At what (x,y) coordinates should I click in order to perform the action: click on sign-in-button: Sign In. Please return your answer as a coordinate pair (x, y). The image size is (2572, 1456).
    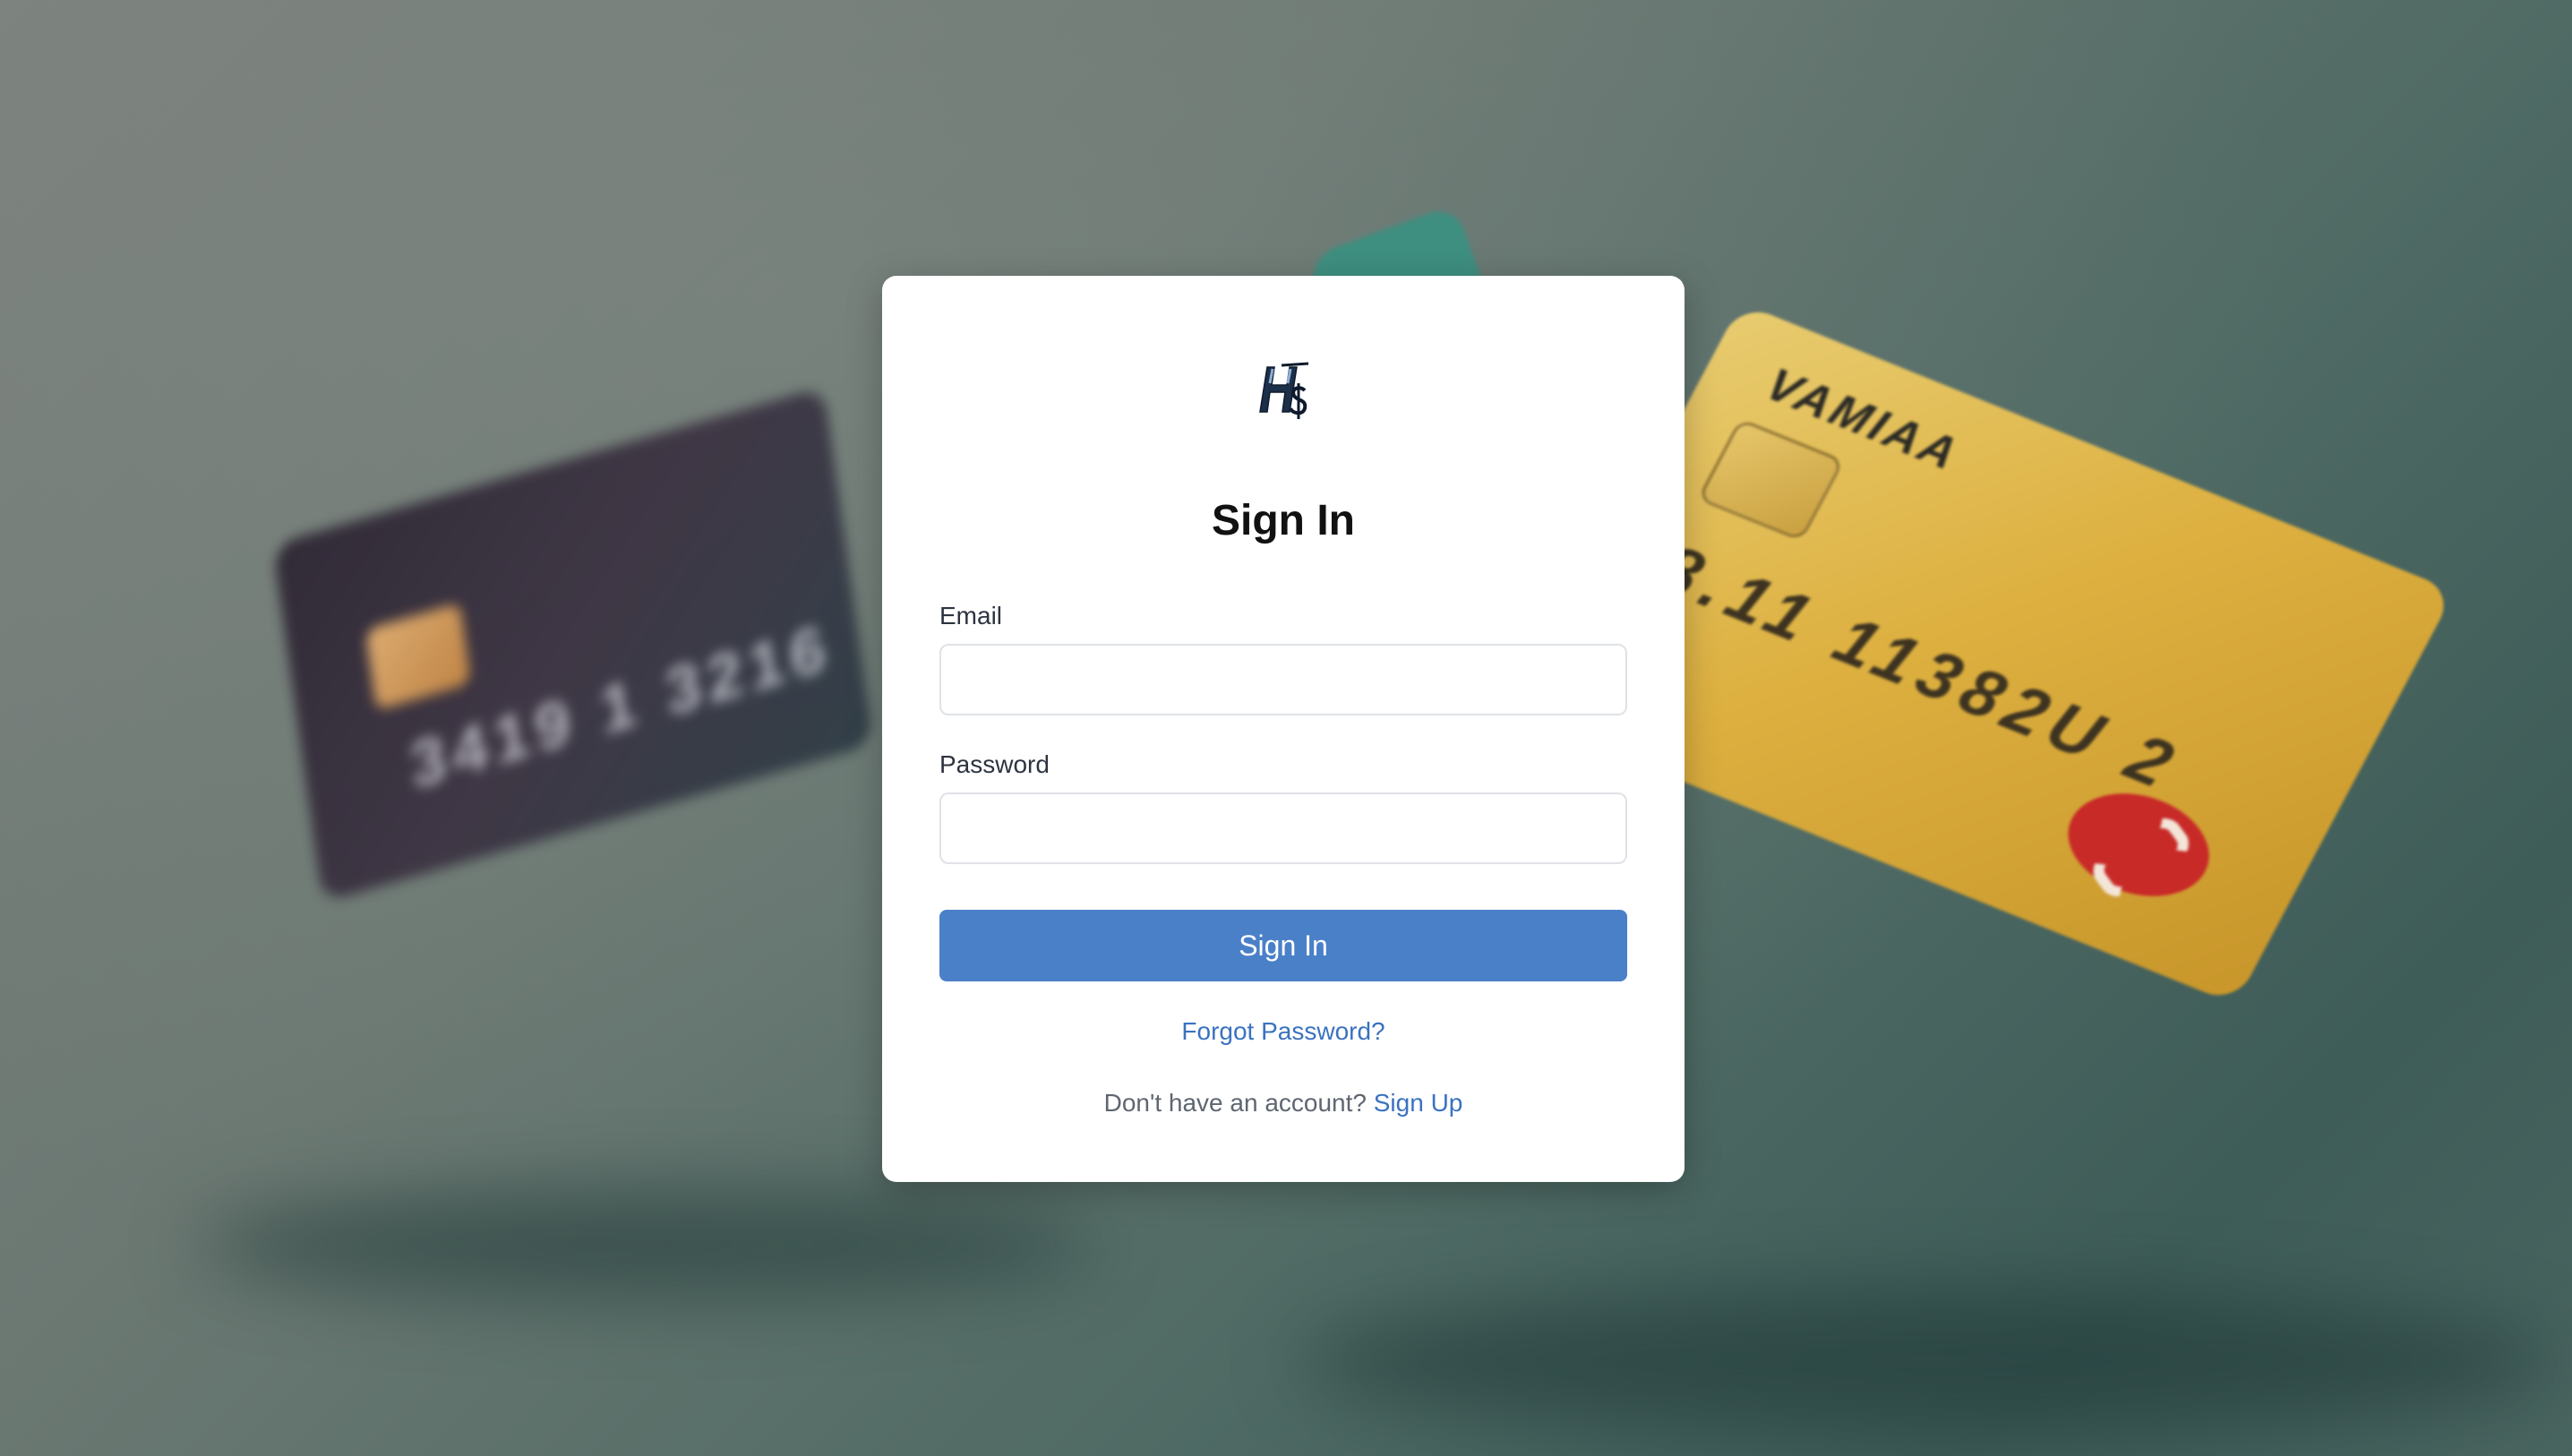
    Looking at the image, I should click on (1283, 945).